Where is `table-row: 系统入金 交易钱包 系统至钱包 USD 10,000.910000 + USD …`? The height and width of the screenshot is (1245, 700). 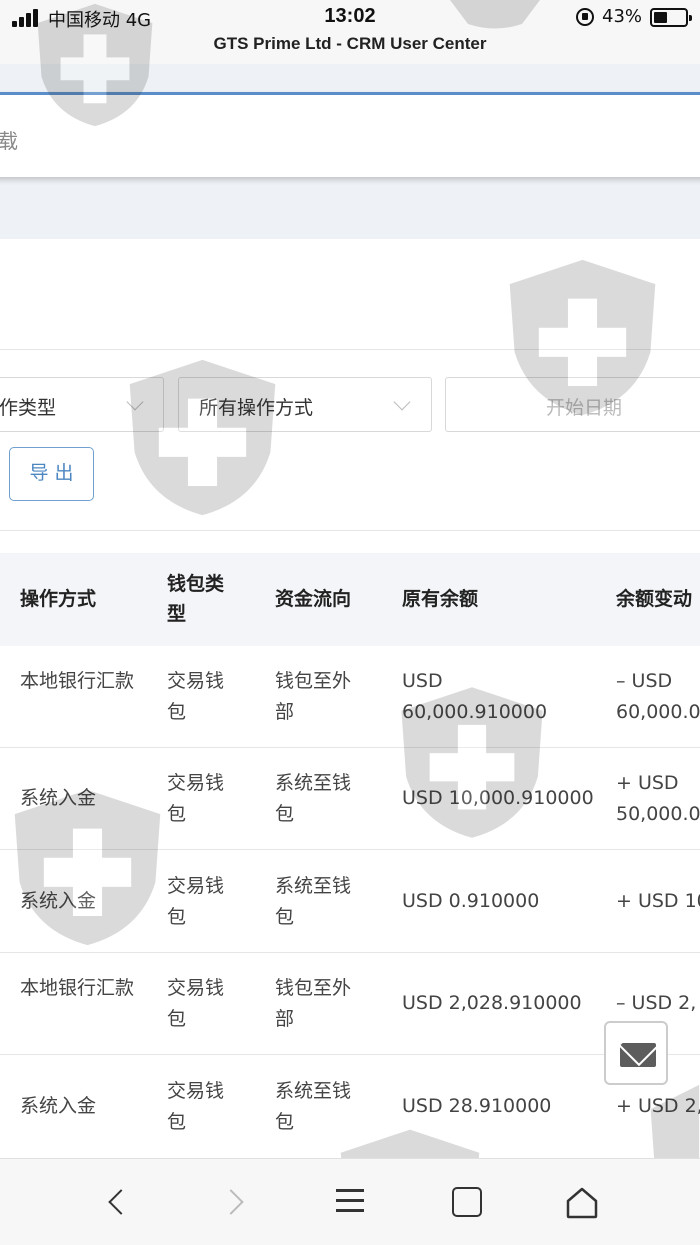
table-row: 系统入金 交易钱包 系统至钱包 USD 10,000.910000 + USD … is located at coordinates (350, 799).